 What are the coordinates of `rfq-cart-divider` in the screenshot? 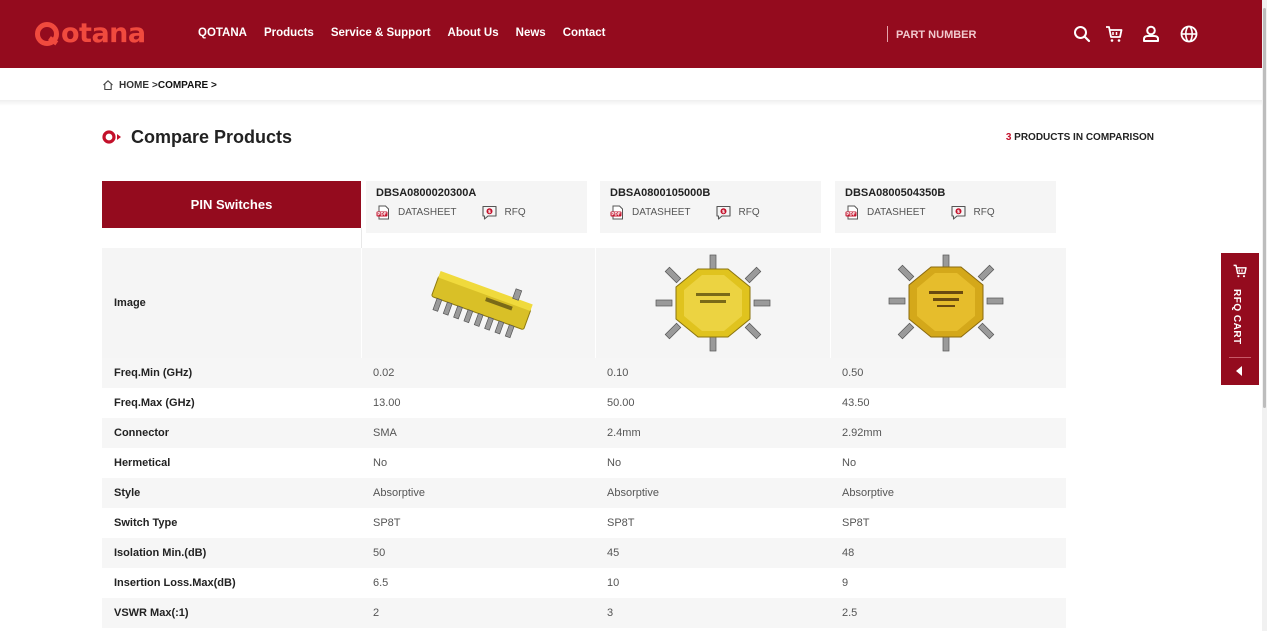 It's located at (1240, 357).